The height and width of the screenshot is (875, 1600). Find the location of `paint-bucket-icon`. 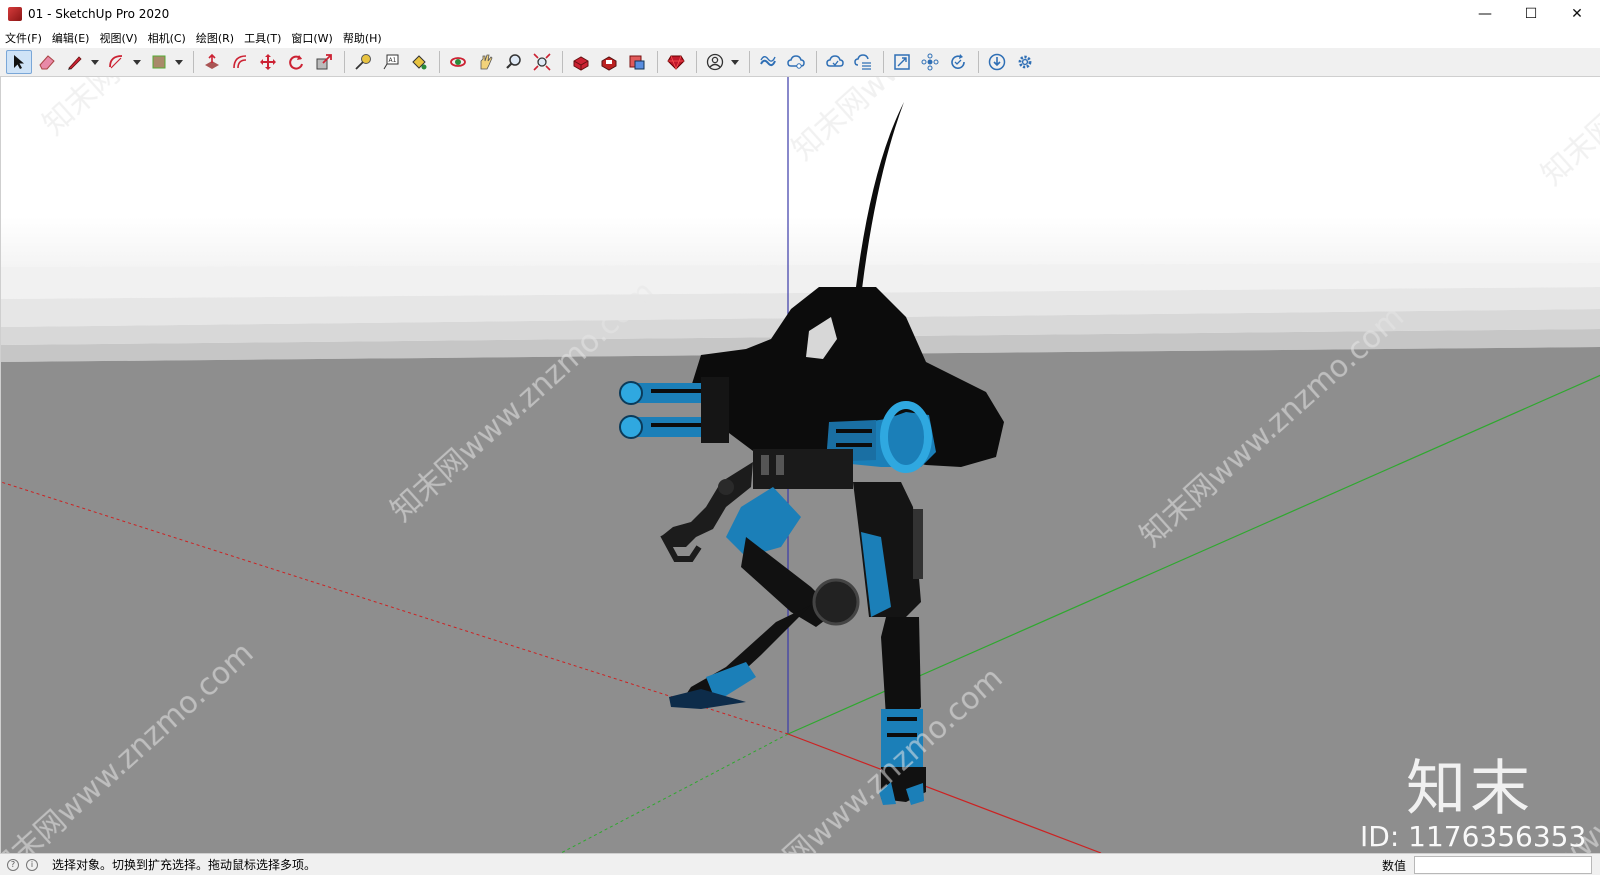

paint-bucket-icon is located at coordinates (419, 62).